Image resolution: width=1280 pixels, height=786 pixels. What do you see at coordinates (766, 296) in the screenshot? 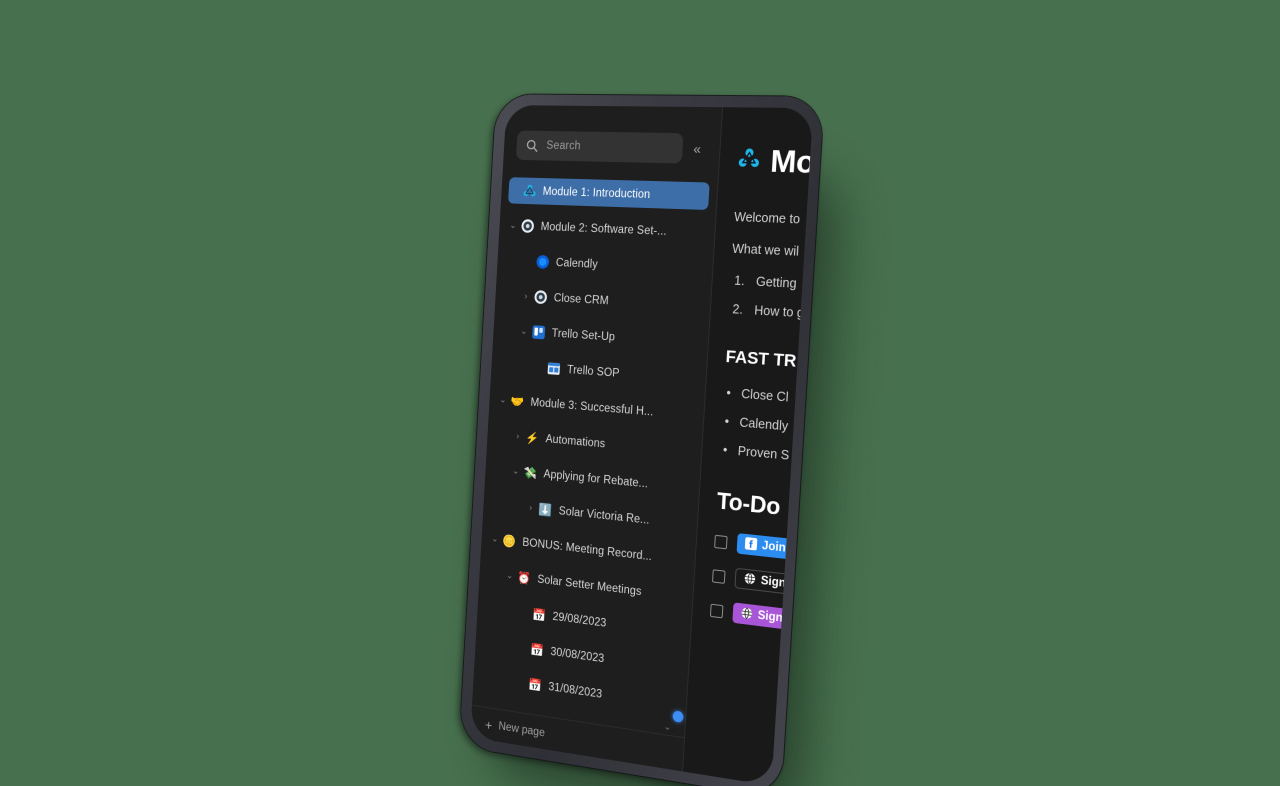
I see `numbered-list: 1. Getting 2. How to g` at bounding box center [766, 296].